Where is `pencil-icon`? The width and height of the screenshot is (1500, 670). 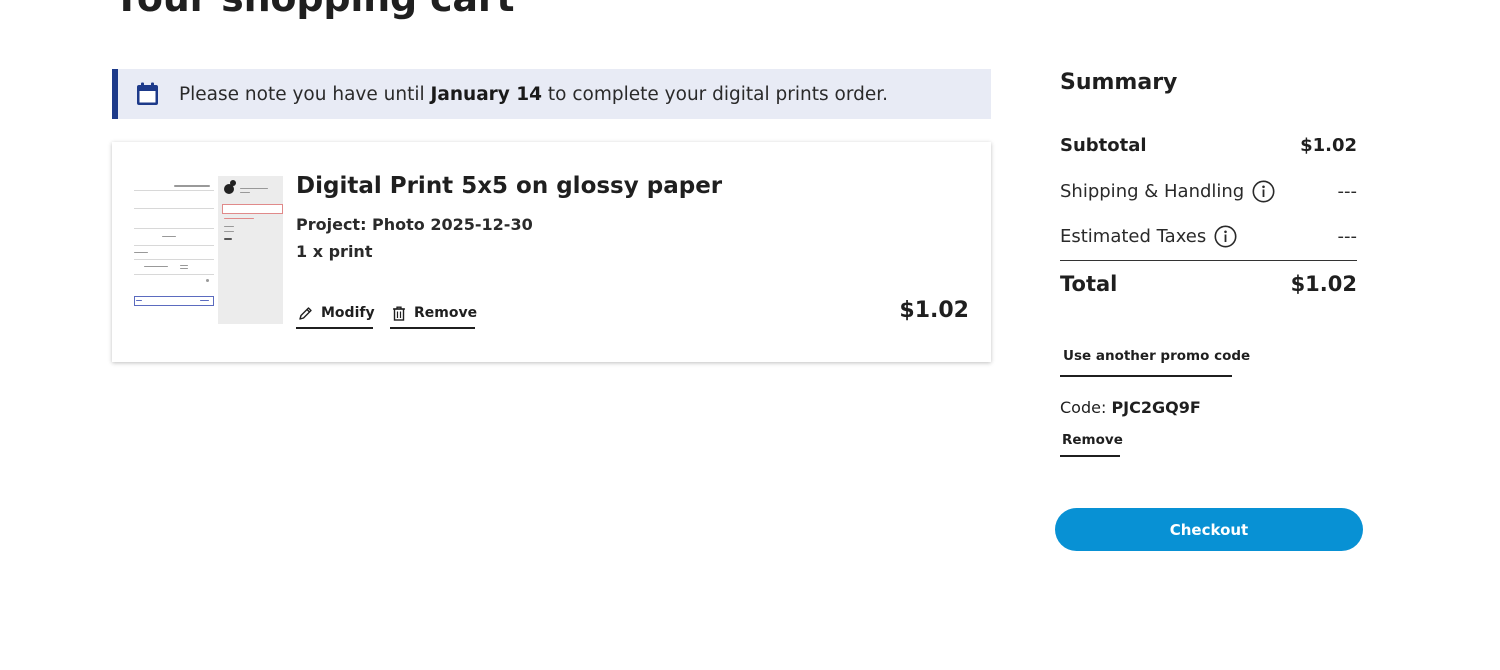
pencil-icon is located at coordinates (305, 313).